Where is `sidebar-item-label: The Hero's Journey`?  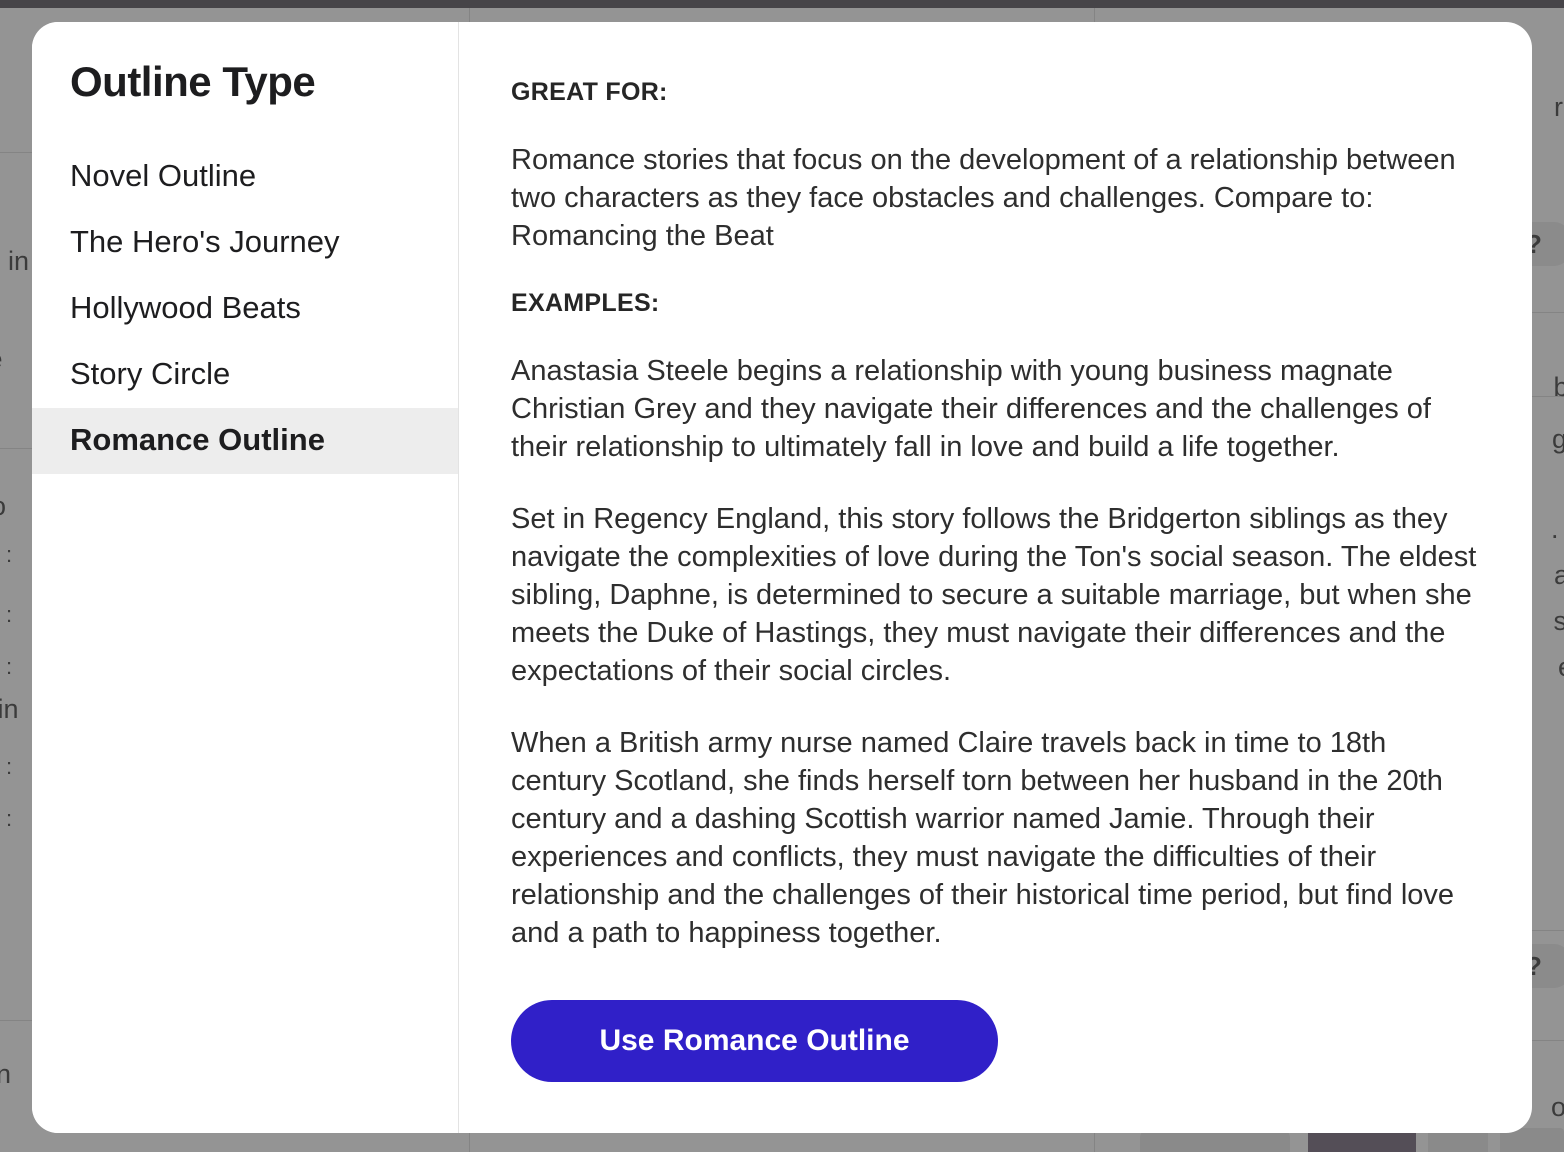
sidebar-item-label: The Hero's Journey is located at coordinates (205, 242).